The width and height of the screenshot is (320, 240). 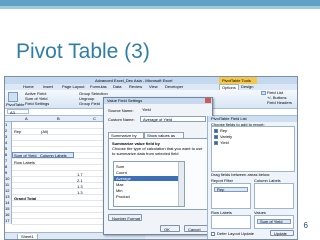 What do you see at coordinates (158, 119) in the screenshot?
I see `custom-name-value: Average of Yield` at bounding box center [158, 119].